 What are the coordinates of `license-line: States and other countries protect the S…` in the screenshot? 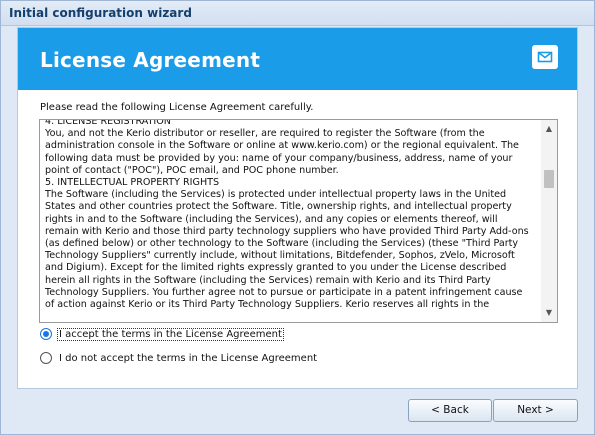 It's located at (278, 207).